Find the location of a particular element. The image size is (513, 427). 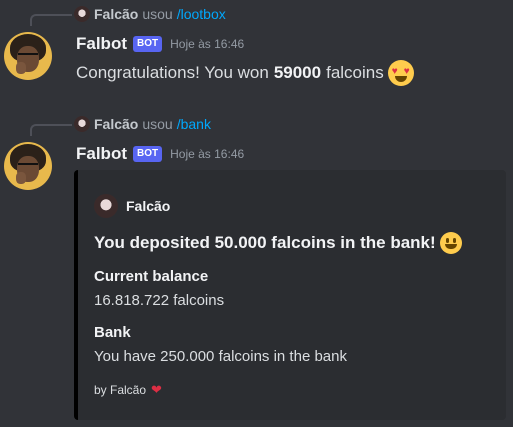

embed-footer: by Falcão ❤ is located at coordinates (128, 390).